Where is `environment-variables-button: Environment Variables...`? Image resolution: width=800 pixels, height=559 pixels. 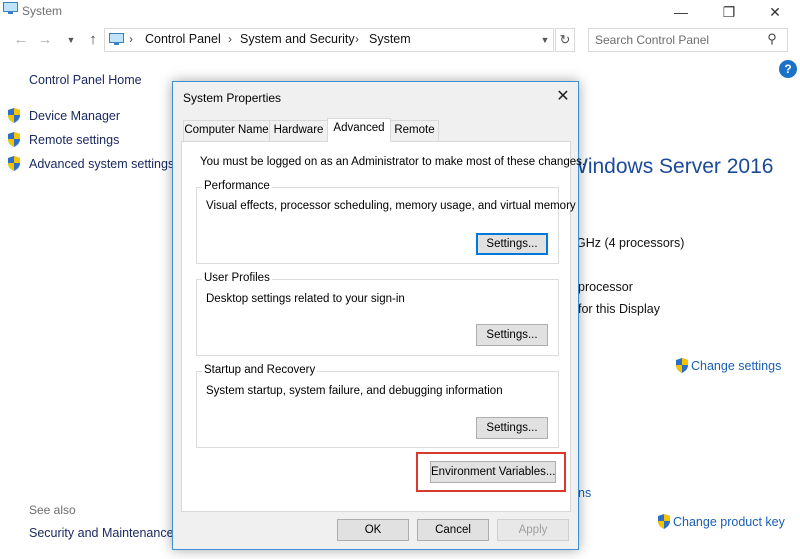
environment-variables-button: Environment Variables... is located at coordinates (493, 472).